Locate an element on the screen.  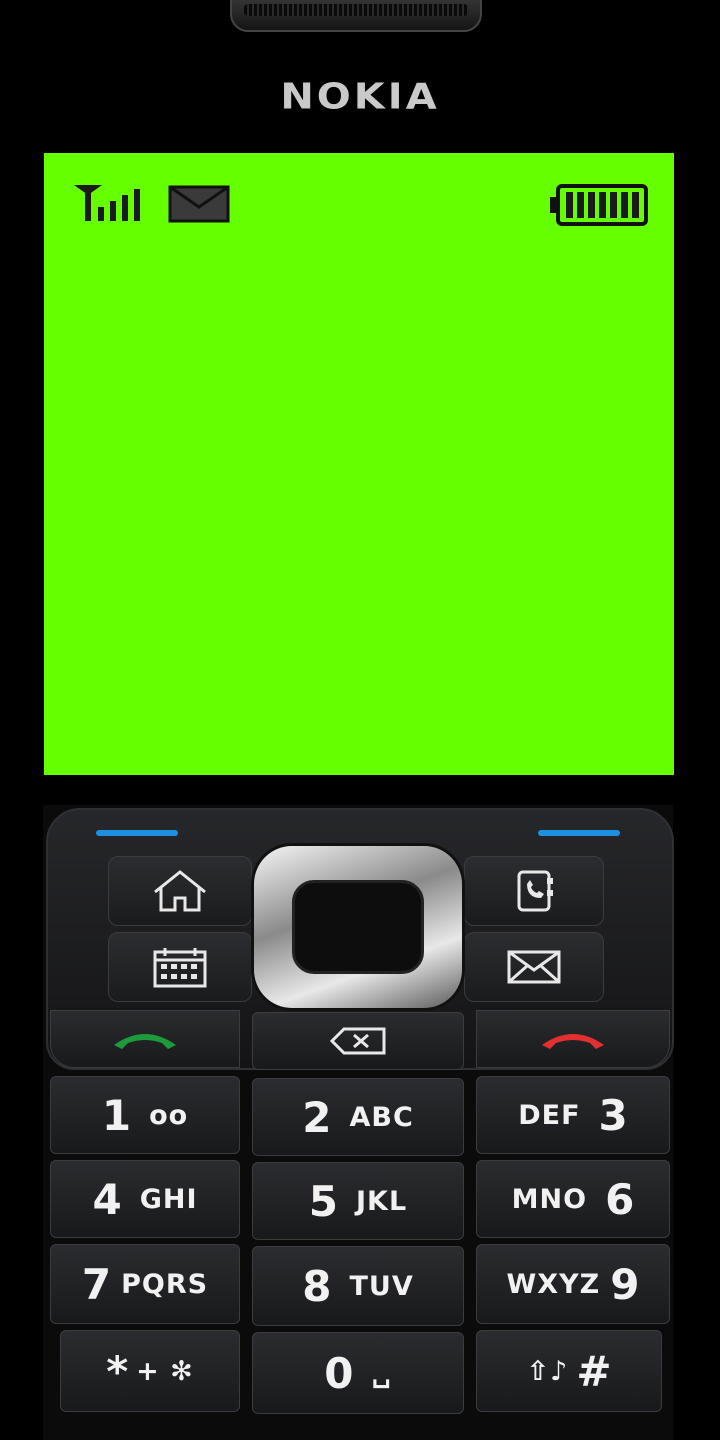
home-key is located at coordinates (180, 891).